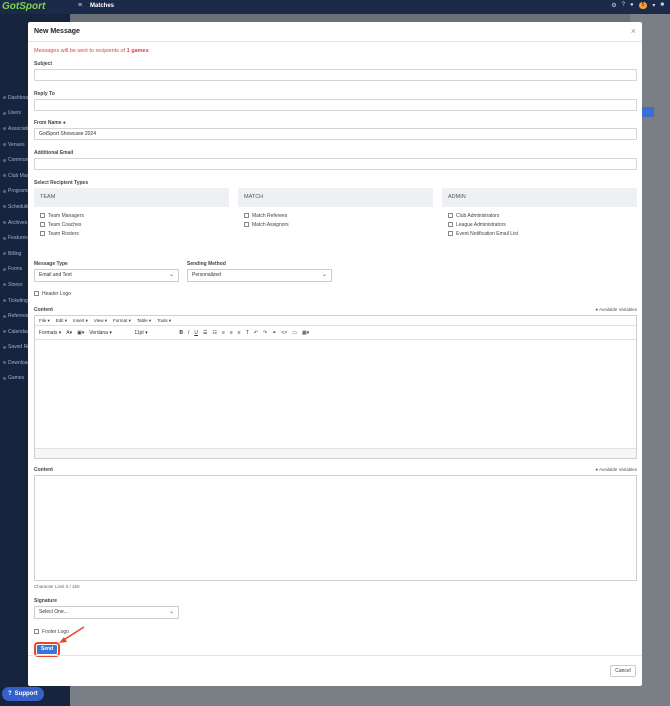 This screenshot has height=706, width=670. I want to click on highlight-color-icon: ▣▾, so click(80, 333).